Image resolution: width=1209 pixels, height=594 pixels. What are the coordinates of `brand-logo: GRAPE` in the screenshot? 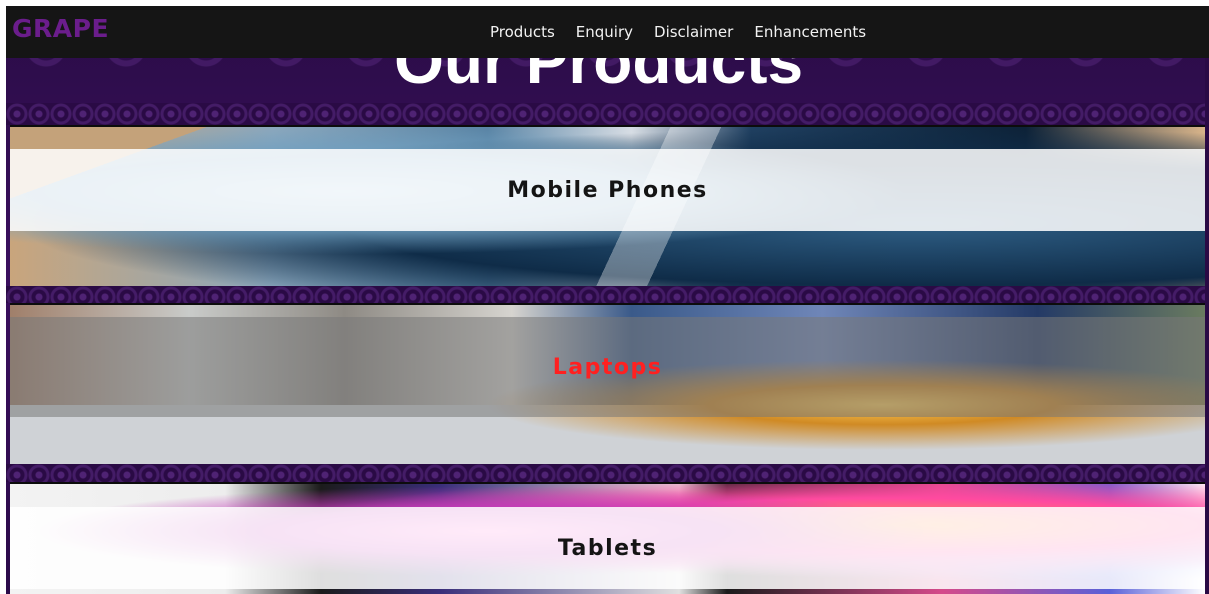 It's located at (60, 28).